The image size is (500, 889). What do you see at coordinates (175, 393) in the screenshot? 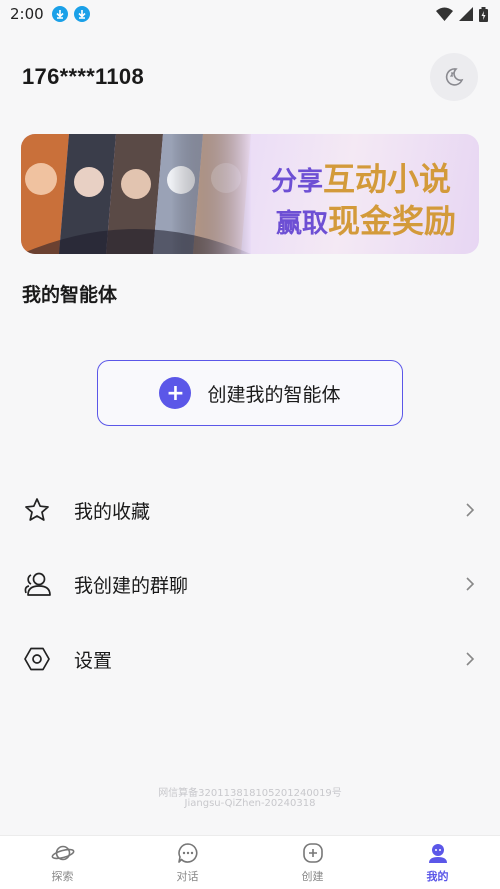
I see `plus-icon: +` at bounding box center [175, 393].